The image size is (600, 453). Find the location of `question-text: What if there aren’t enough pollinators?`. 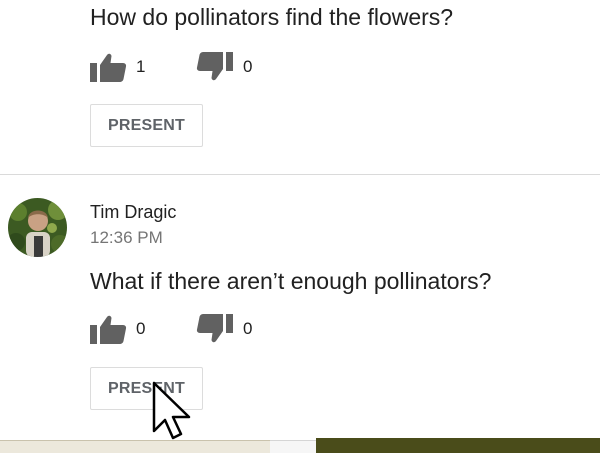

question-text: What if there aren’t enough pollinators? is located at coordinates (291, 281).